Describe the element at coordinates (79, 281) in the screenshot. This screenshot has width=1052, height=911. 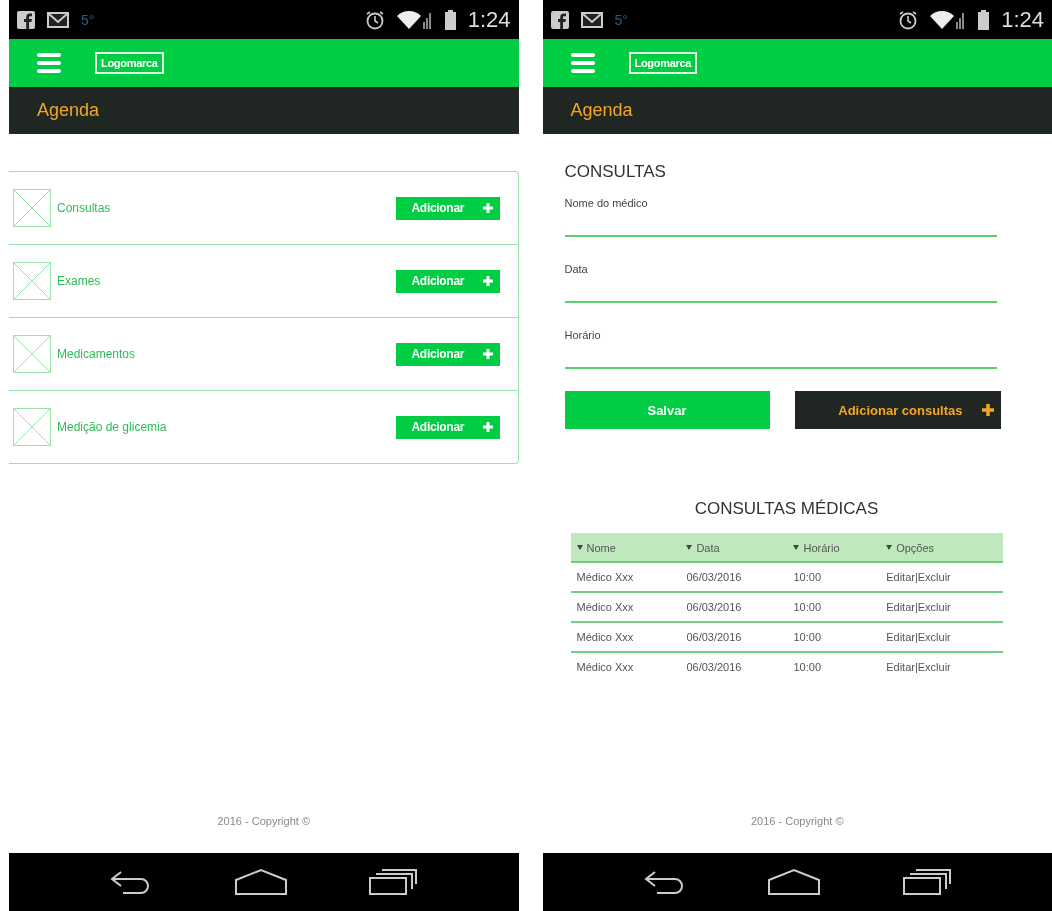
I see `category-label: Exames` at that location.